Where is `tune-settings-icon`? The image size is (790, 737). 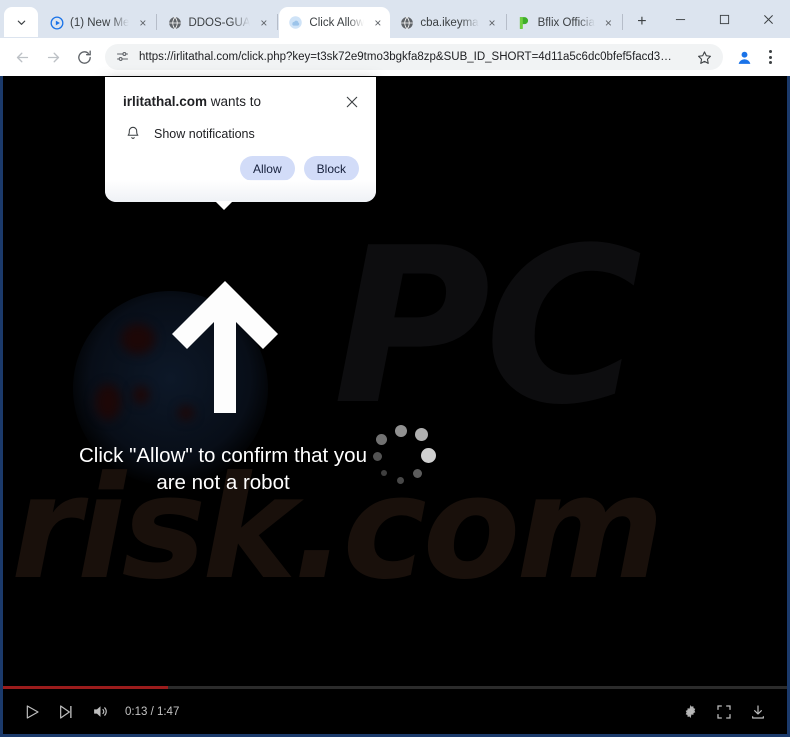 tune-settings-icon is located at coordinates (123, 57).